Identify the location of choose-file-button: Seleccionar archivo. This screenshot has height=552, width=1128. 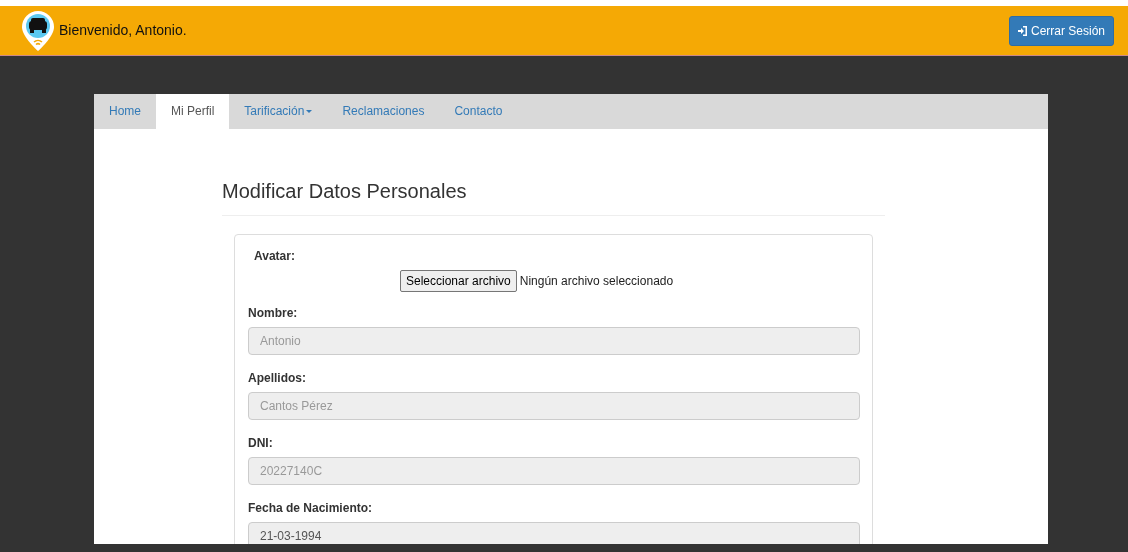
(458, 281).